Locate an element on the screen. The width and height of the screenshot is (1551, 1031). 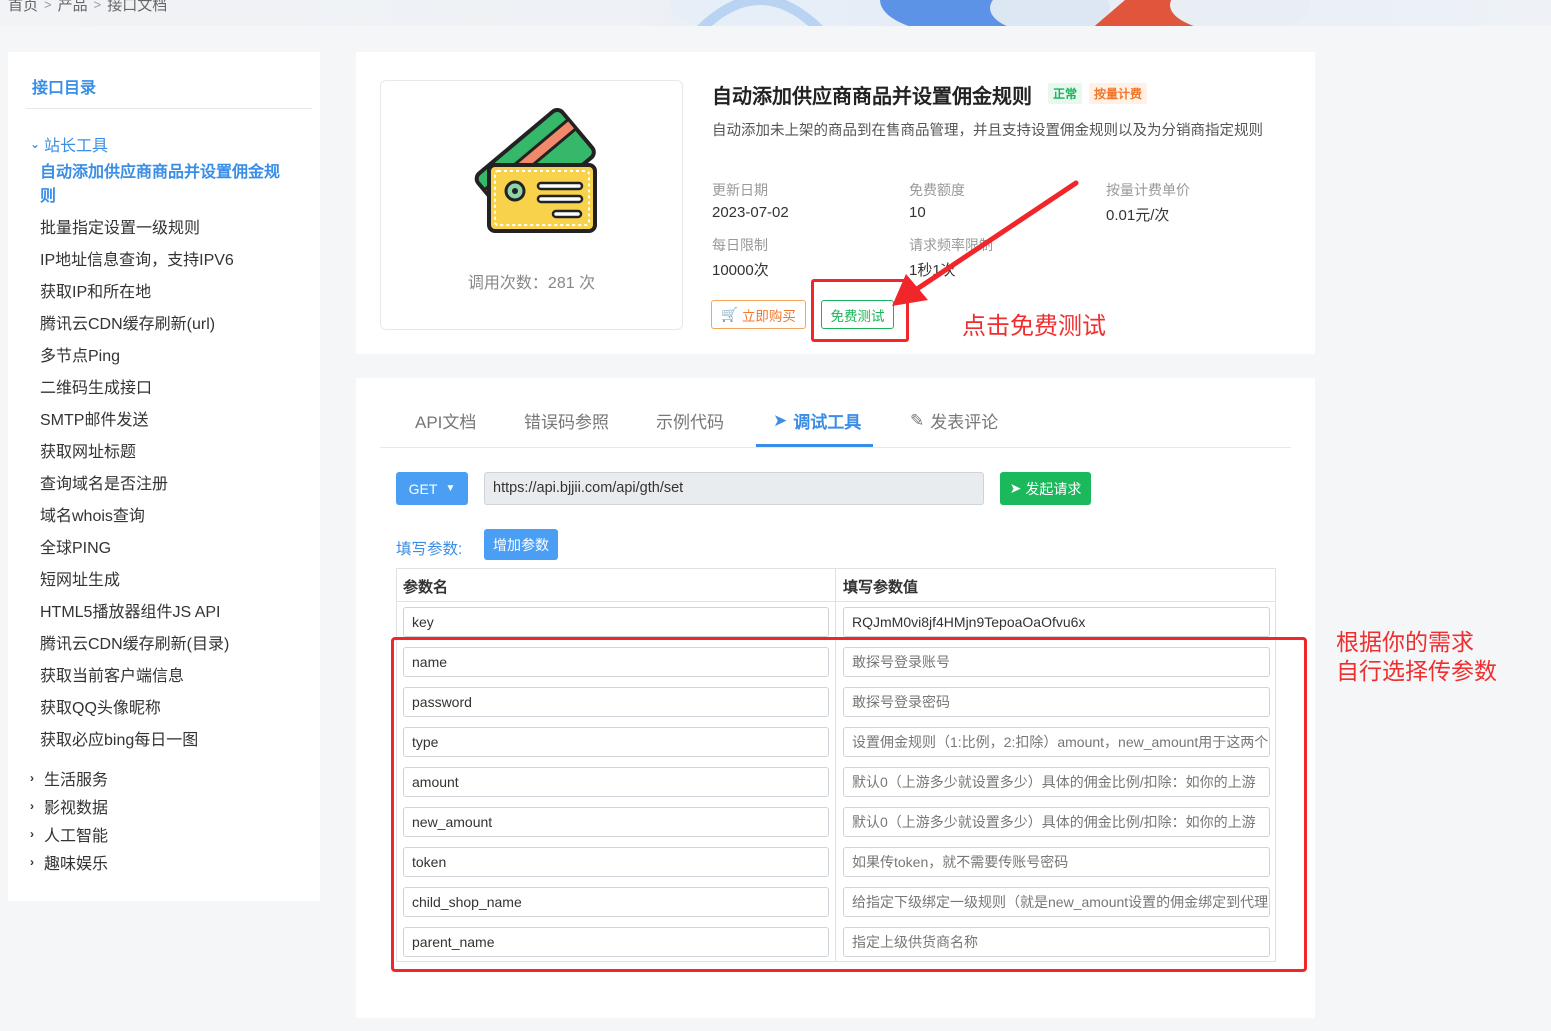
product-description: 自动添加未上架的商品到在售商品管理，并且支持设置佣金规则以及为分销商指定规则 is located at coordinates (987, 131).